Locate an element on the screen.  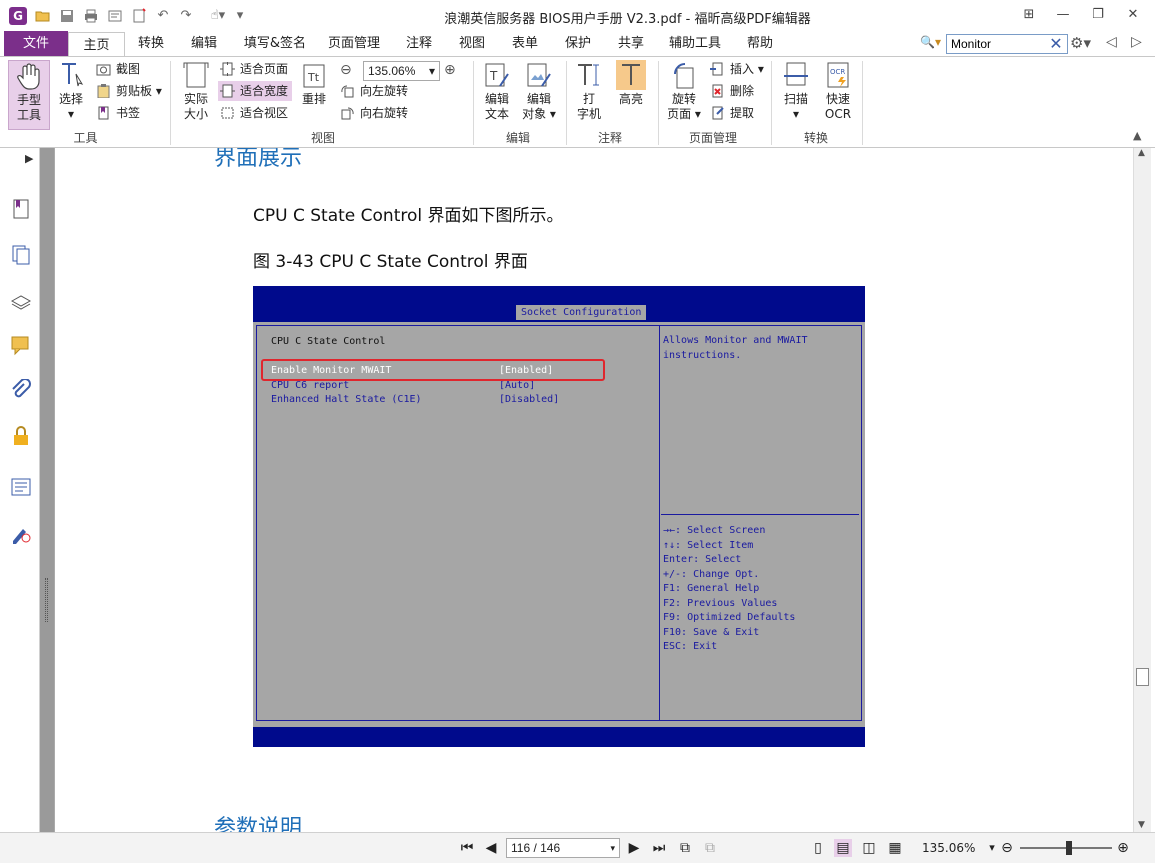
rotate-right-button: 向右旋转 is located at coordinates (374, 113).